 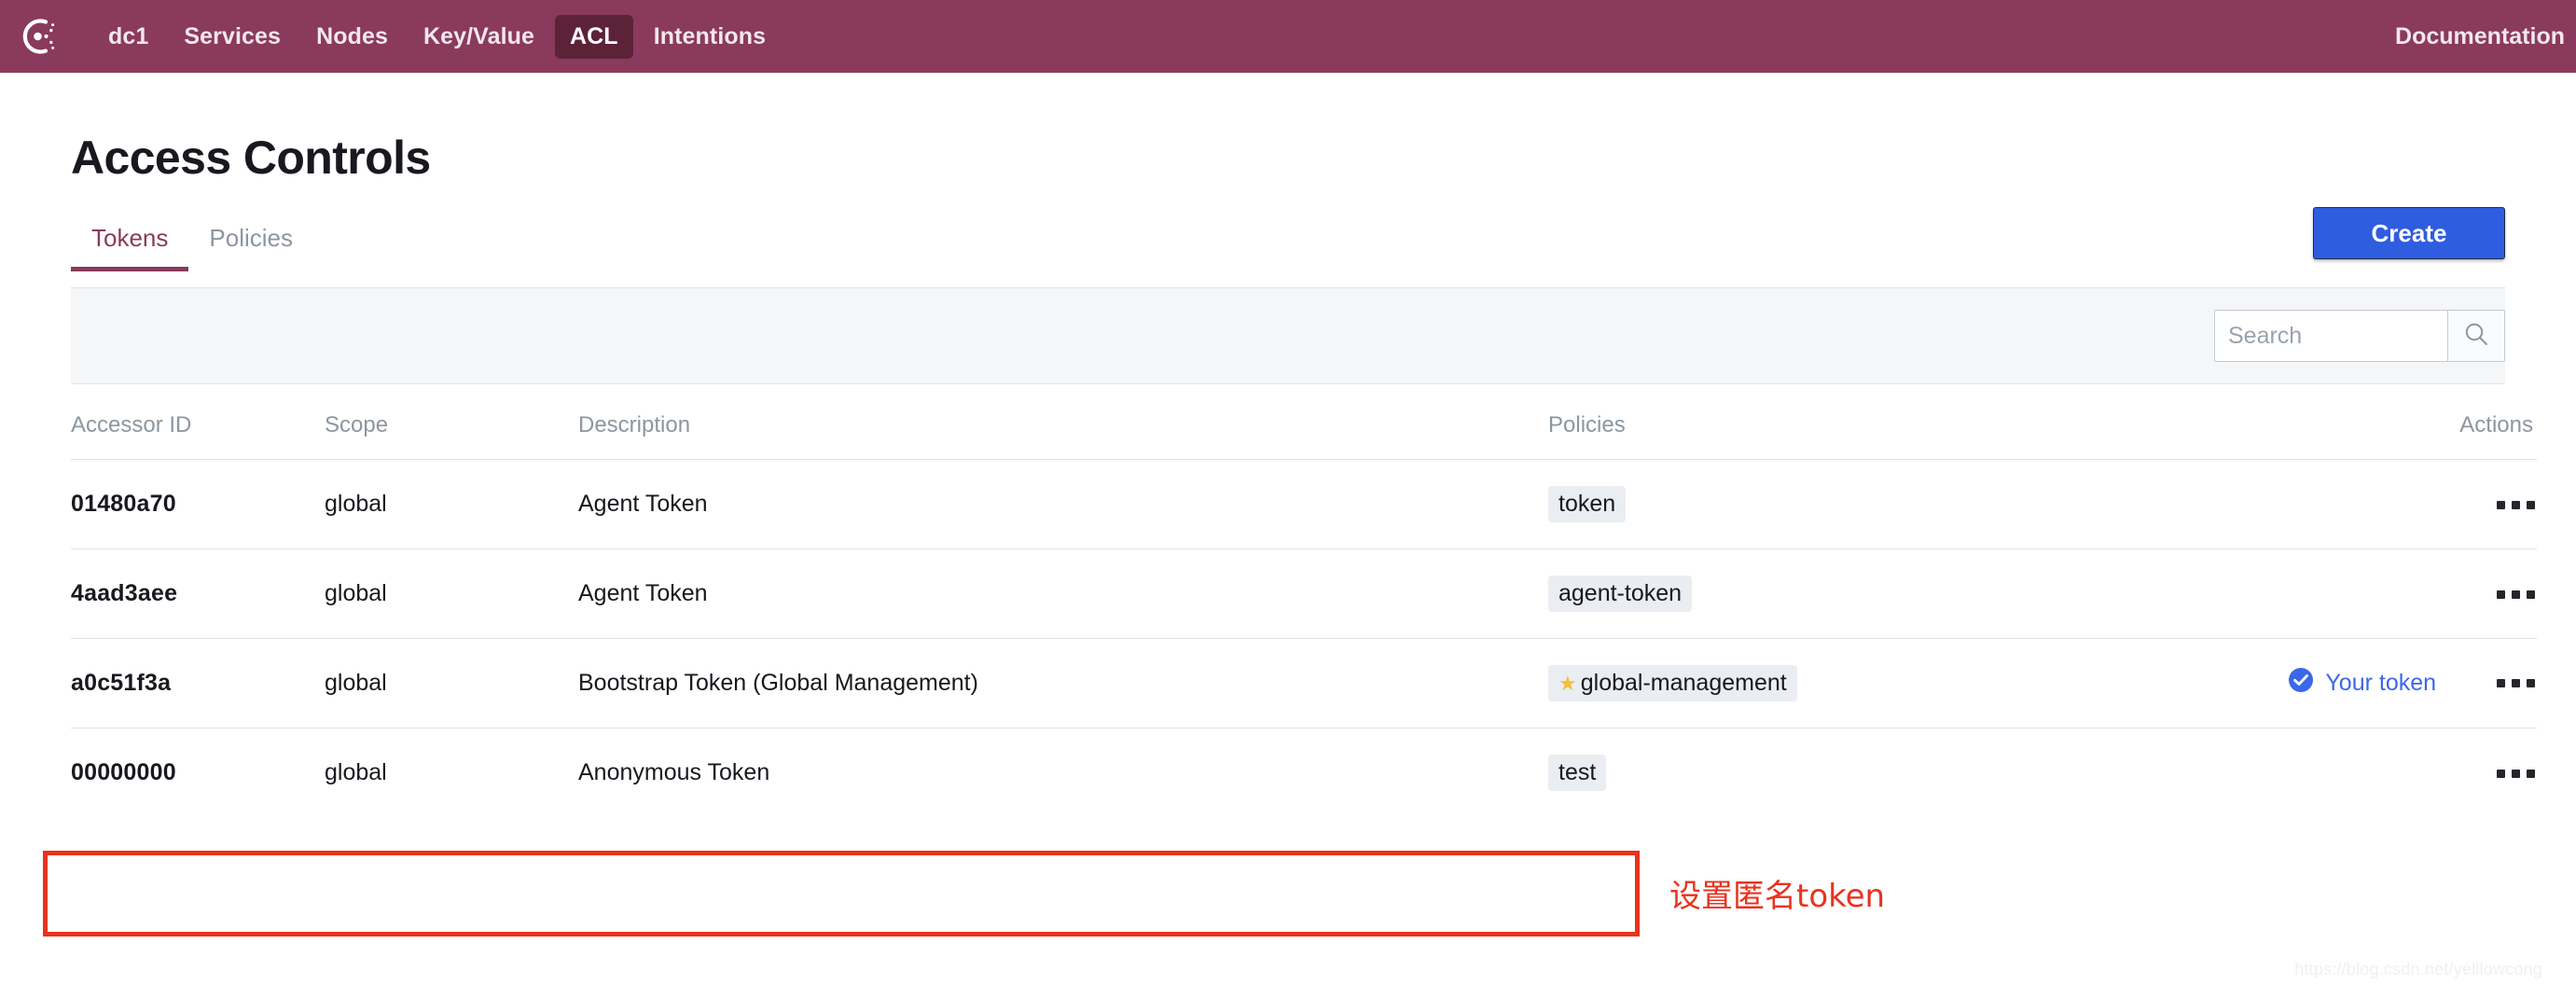 I want to click on your-token-indicator: Your token, so click(x=2362, y=683).